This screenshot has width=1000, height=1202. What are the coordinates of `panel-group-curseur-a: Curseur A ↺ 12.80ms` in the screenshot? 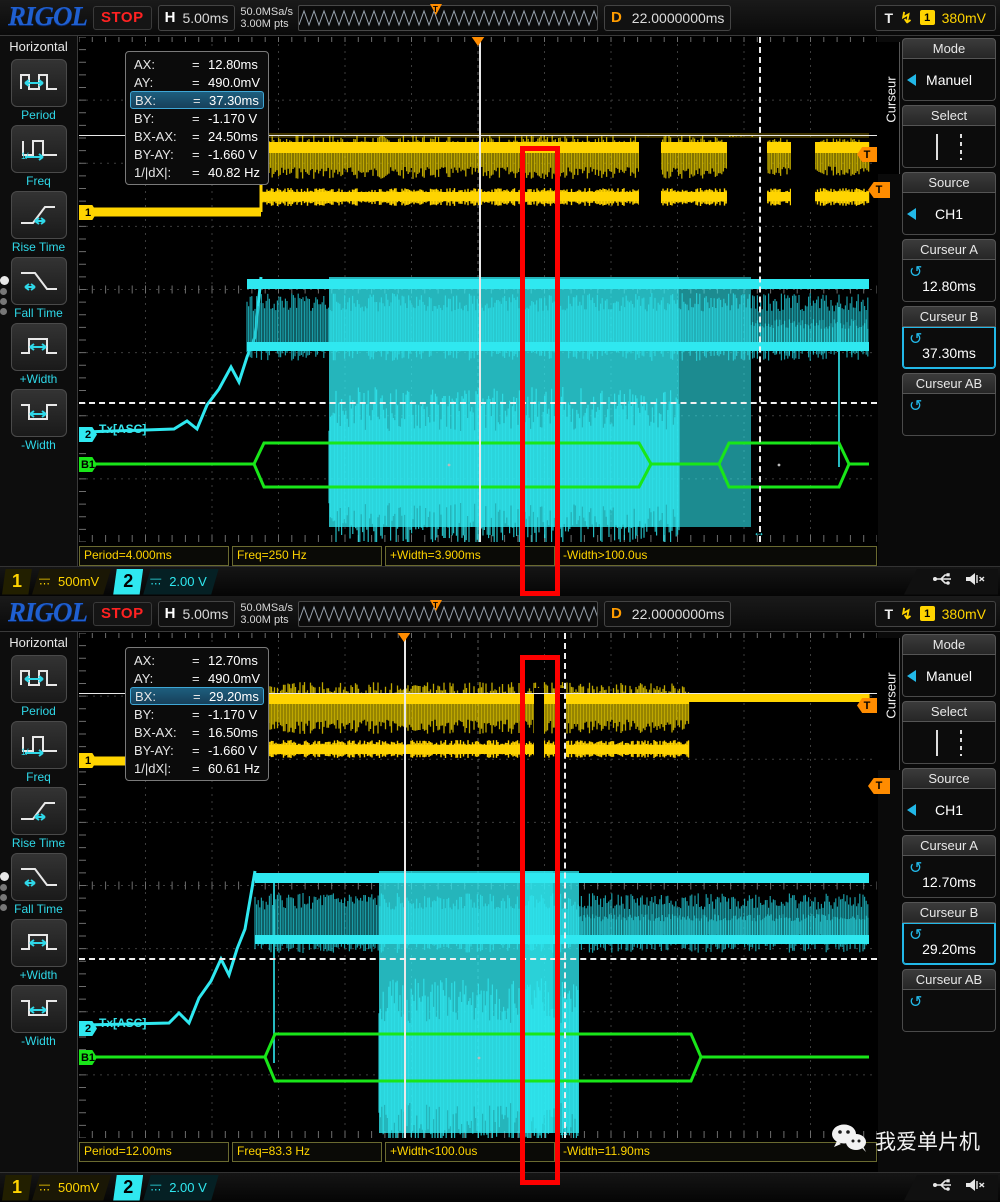 It's located at (949, 270).